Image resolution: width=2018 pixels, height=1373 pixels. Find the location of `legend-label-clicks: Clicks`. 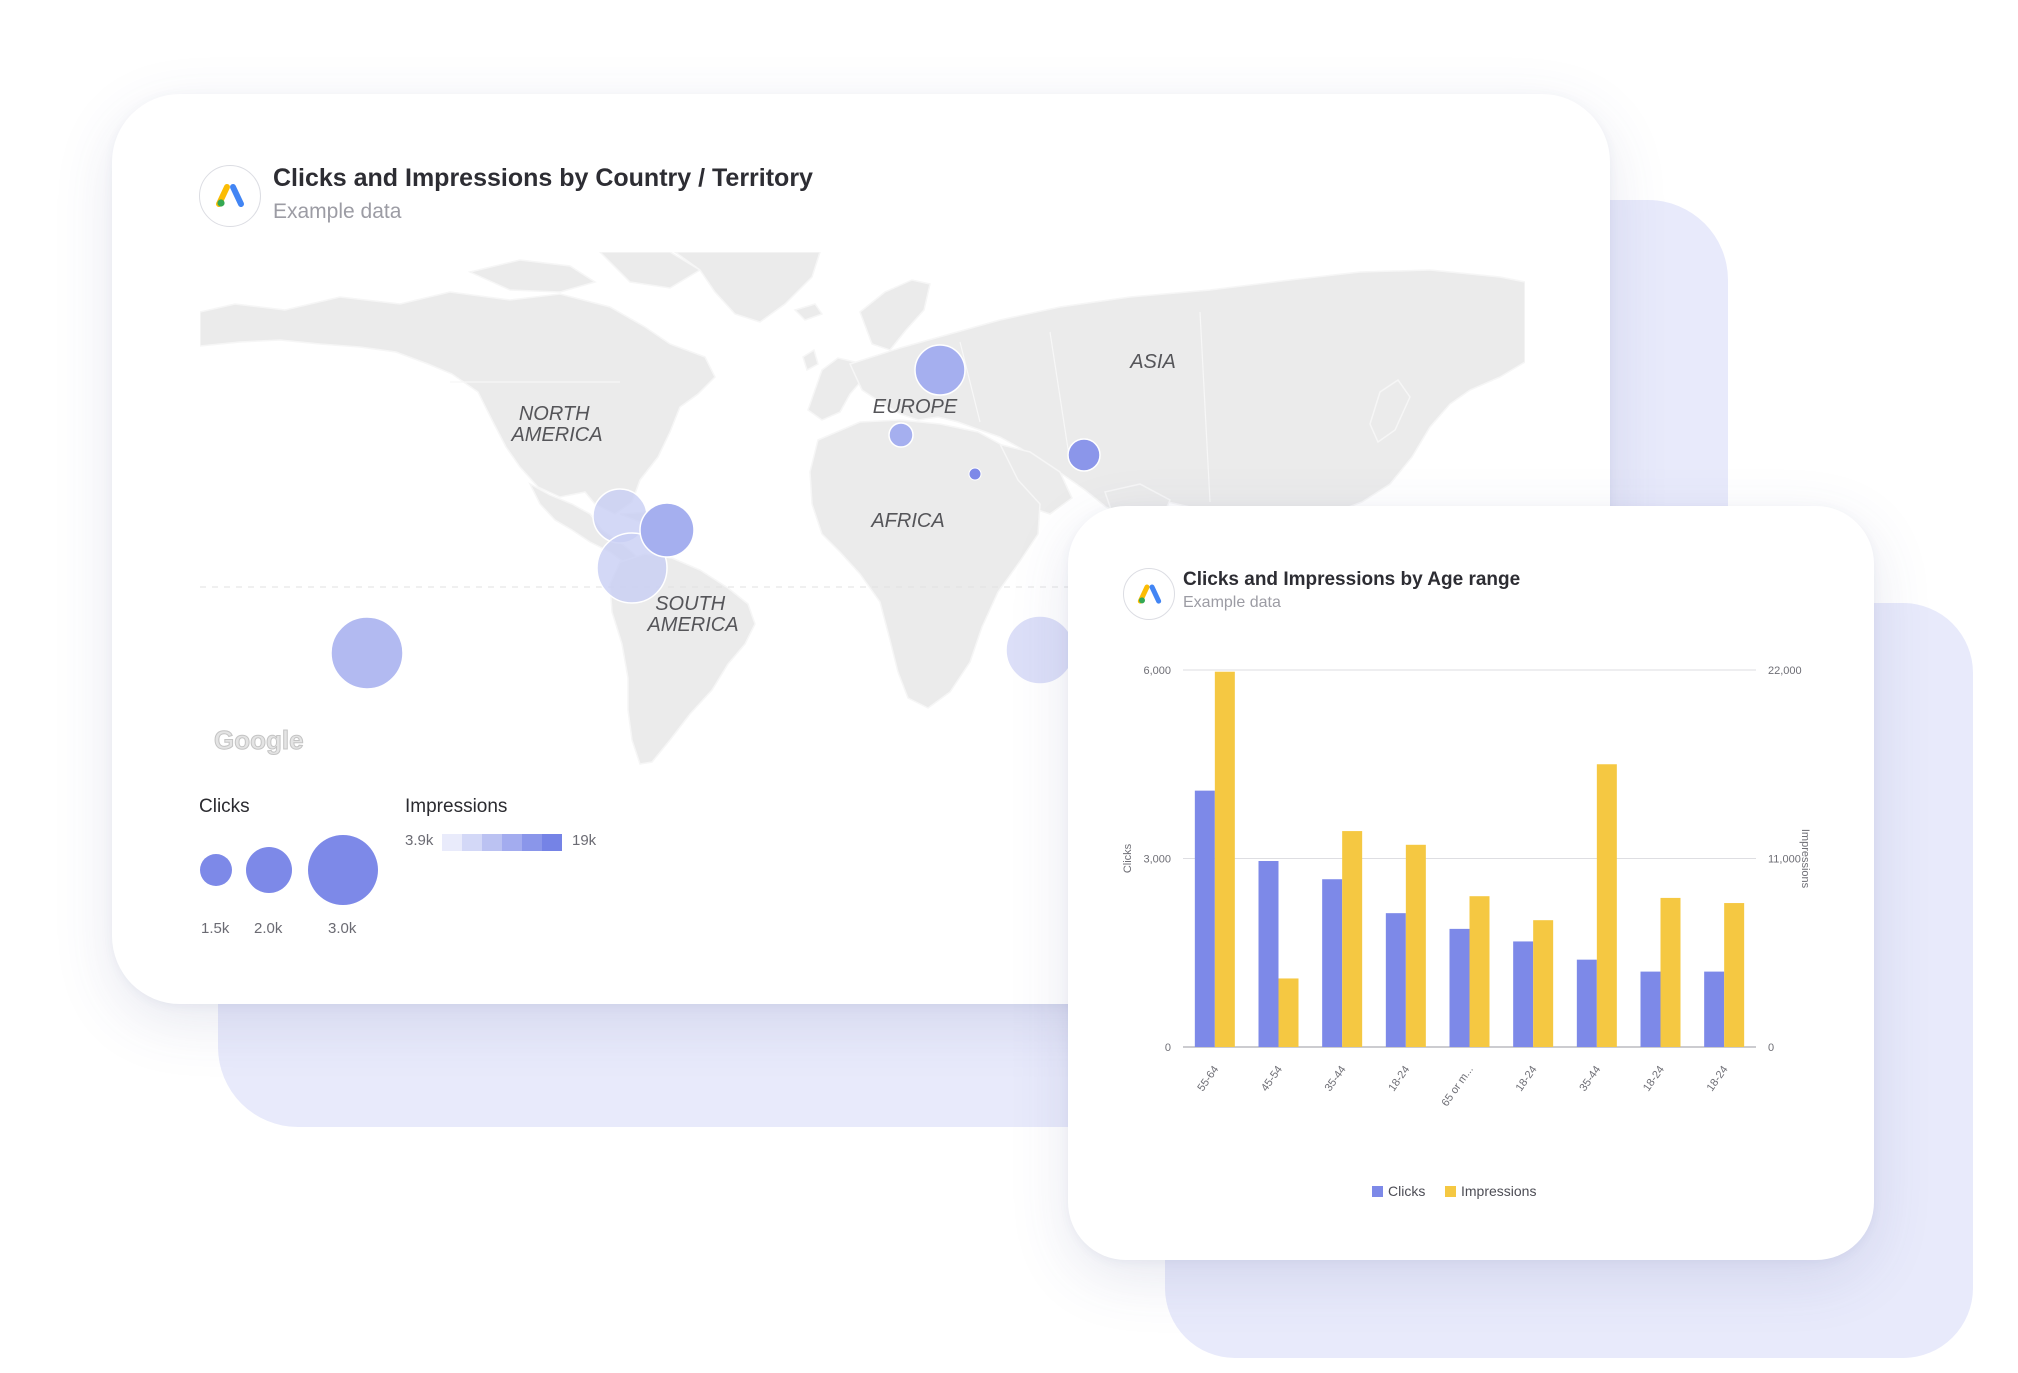

legend-label-clicks: Clicks is located at coordinates (1406, 1191).